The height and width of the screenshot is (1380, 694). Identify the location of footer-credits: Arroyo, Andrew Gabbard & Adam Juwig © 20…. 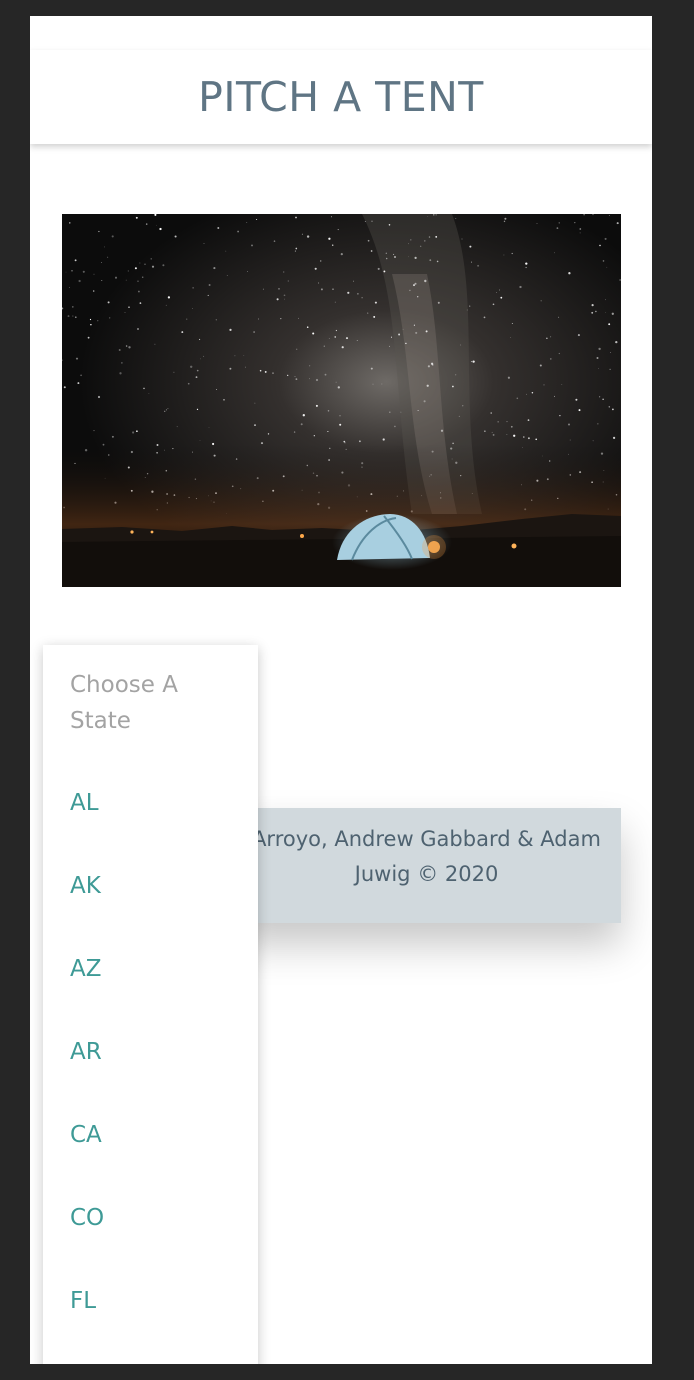
(426, 865).